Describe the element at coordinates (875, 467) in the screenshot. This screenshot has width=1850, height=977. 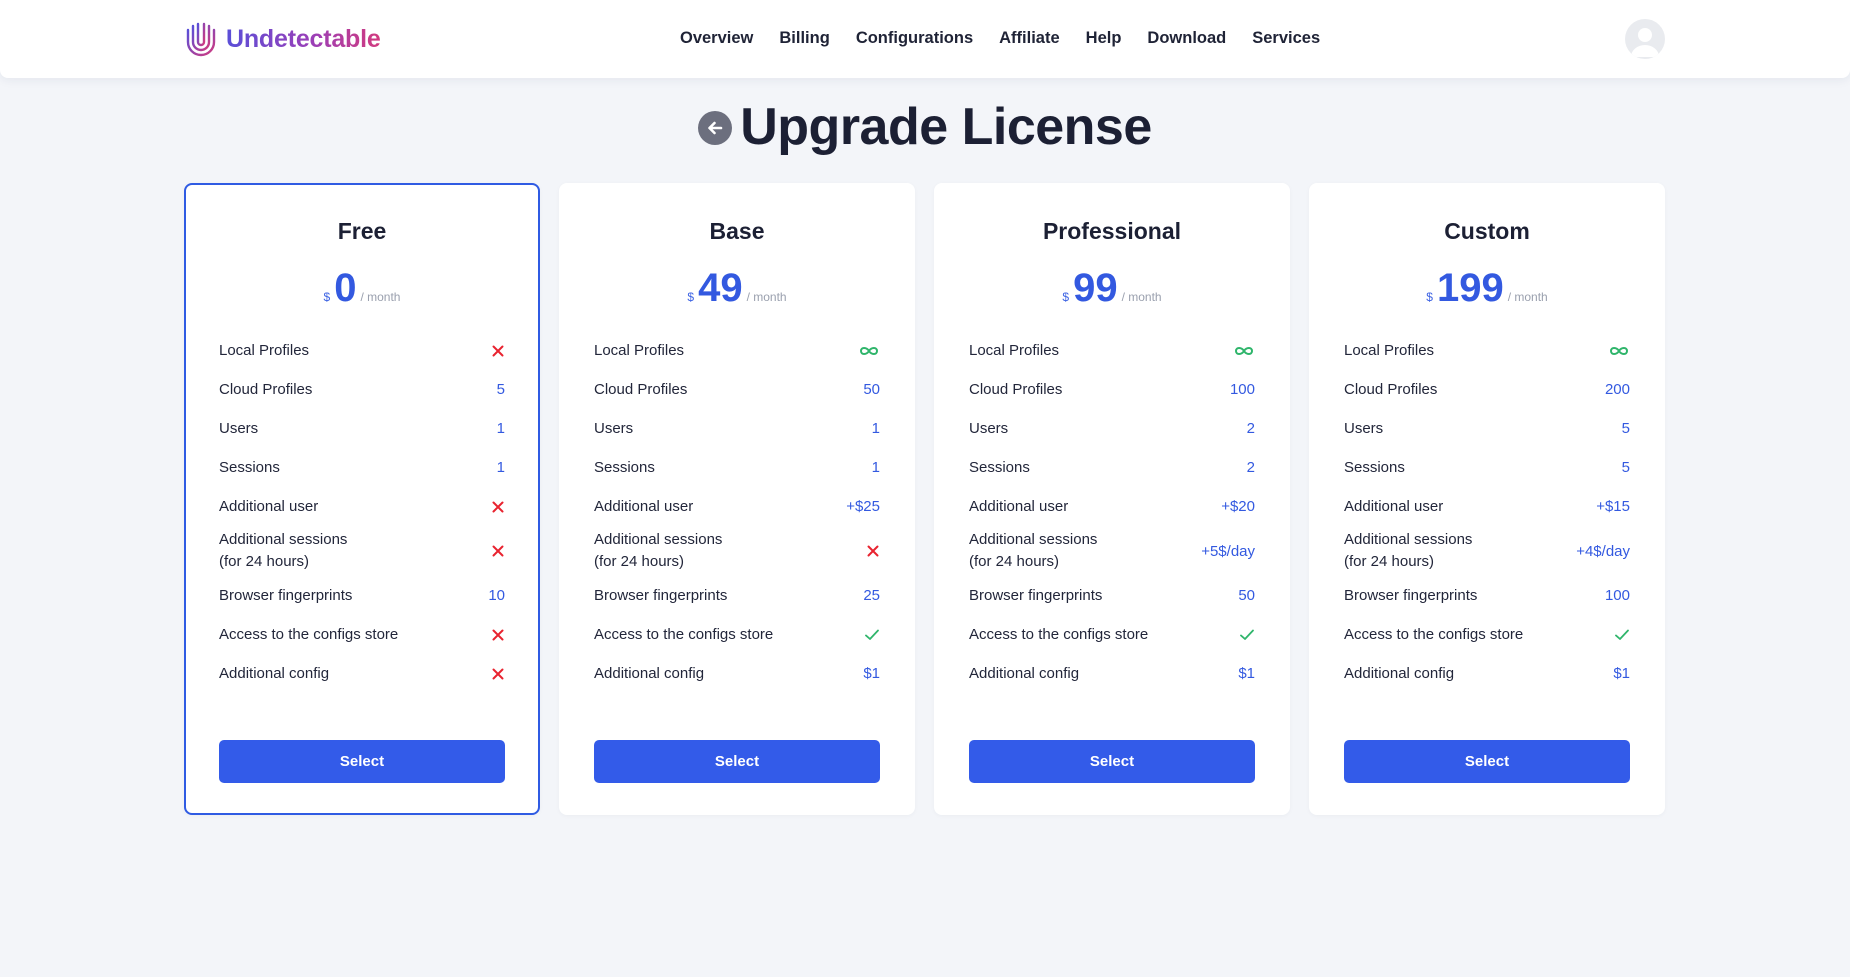
I see `feature-value: 1` at that location.